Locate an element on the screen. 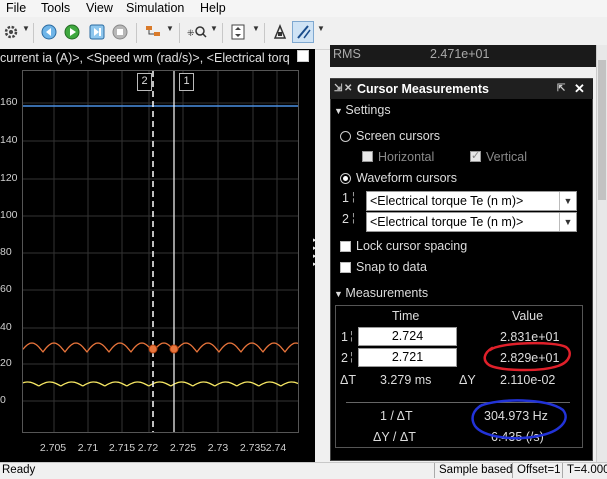  menu-tools: Tools is located at coordinates (55, 8).